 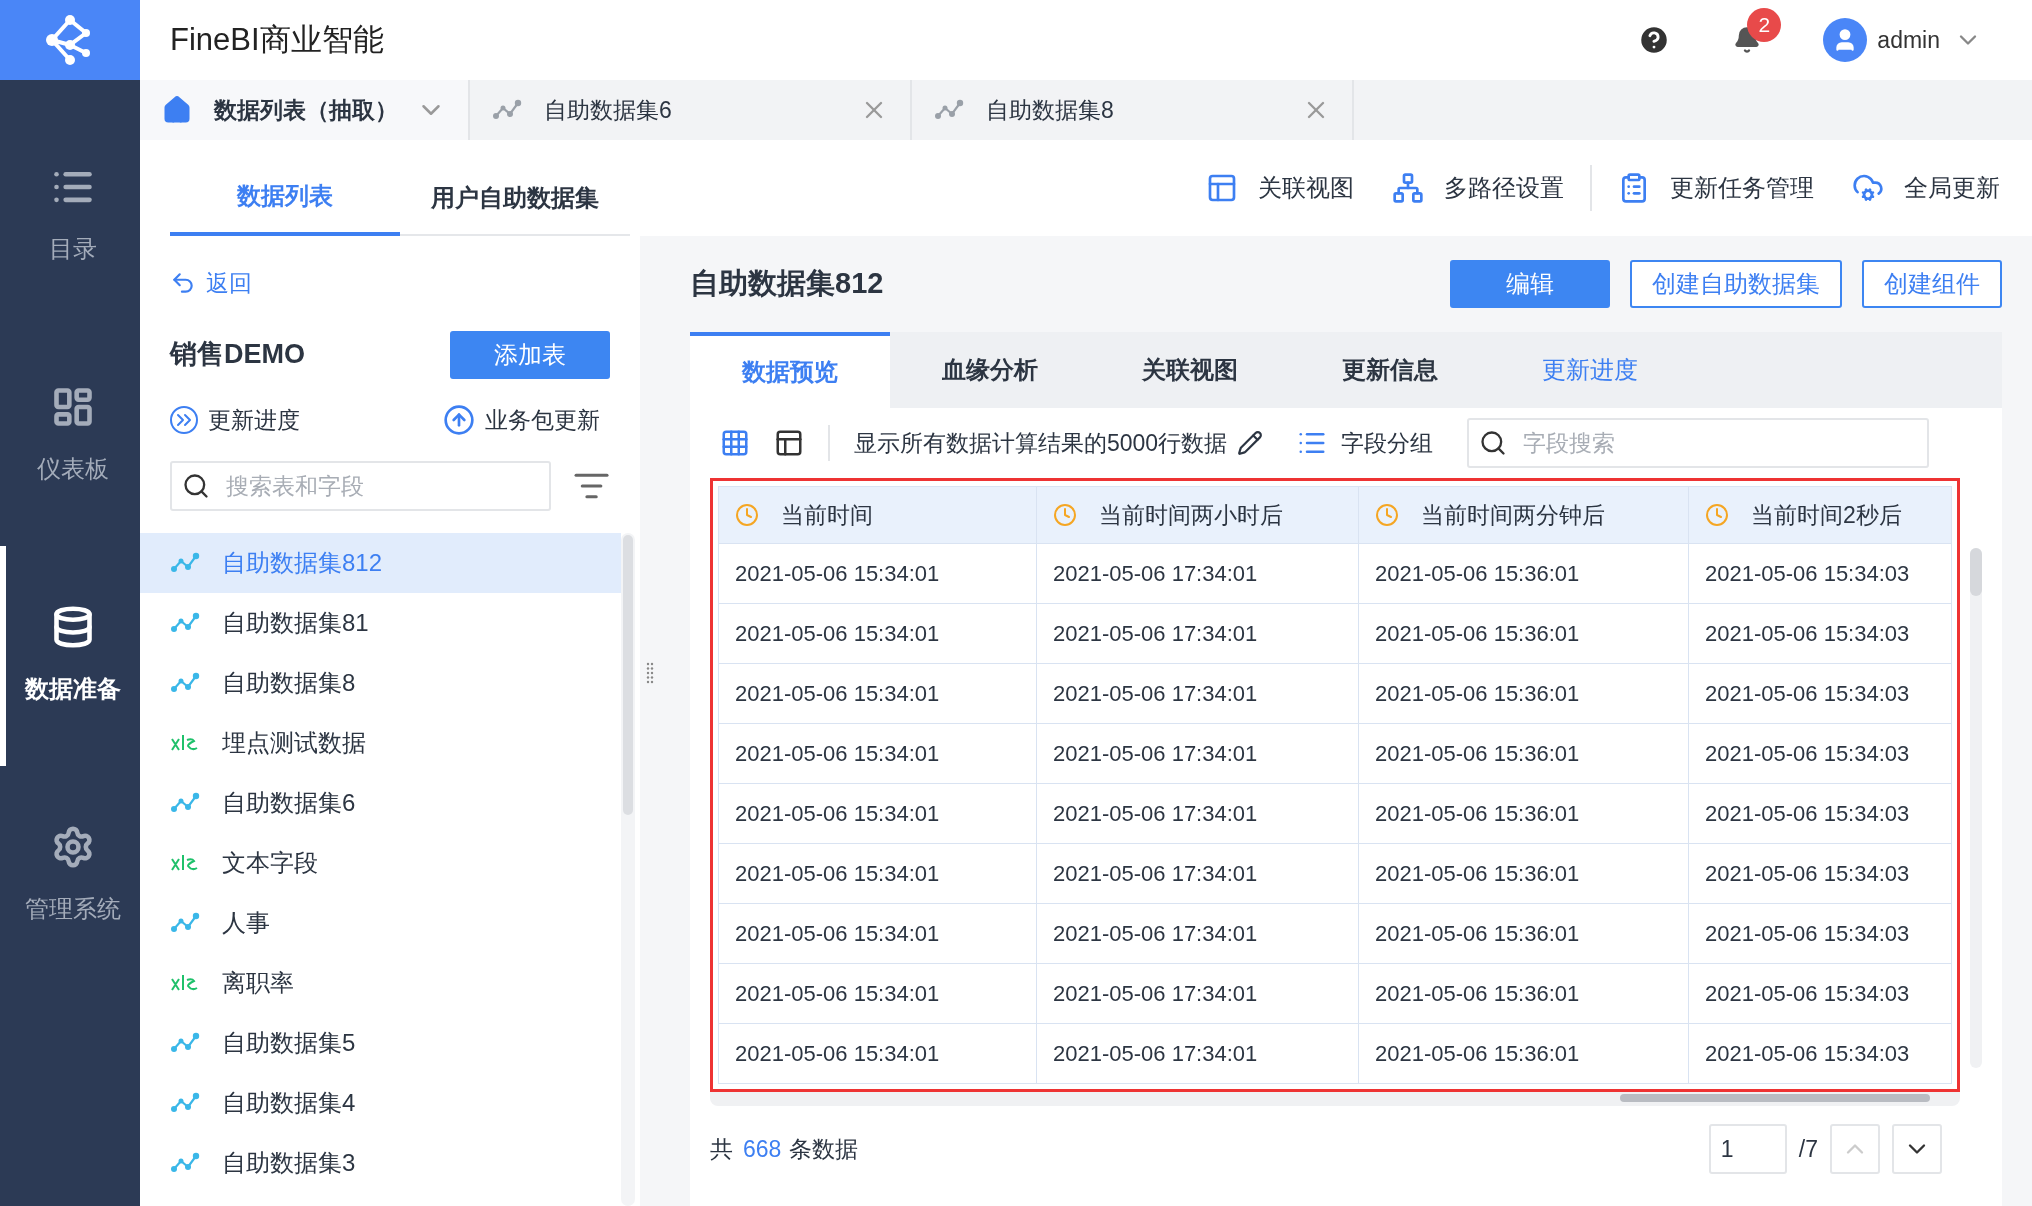 What do you see at coordinates (1478, 188) in the screenshot?
I see `toolbar-button: 多路径设置` at bounding box center [1478, 188].